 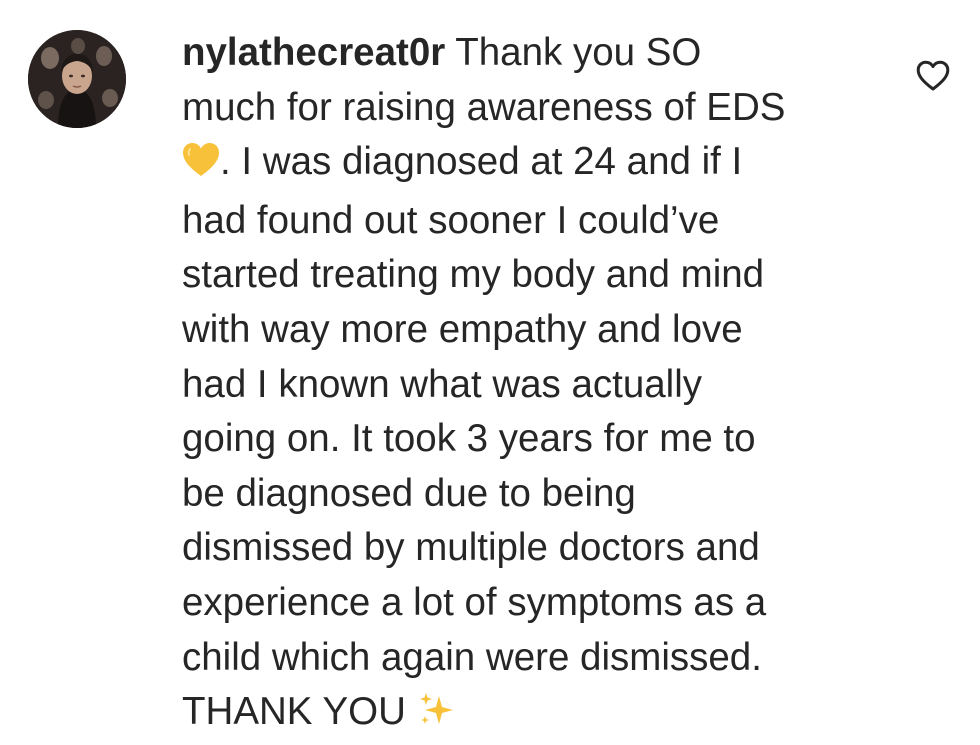 I want to click on avatar-image, so click(x=77, y=79).